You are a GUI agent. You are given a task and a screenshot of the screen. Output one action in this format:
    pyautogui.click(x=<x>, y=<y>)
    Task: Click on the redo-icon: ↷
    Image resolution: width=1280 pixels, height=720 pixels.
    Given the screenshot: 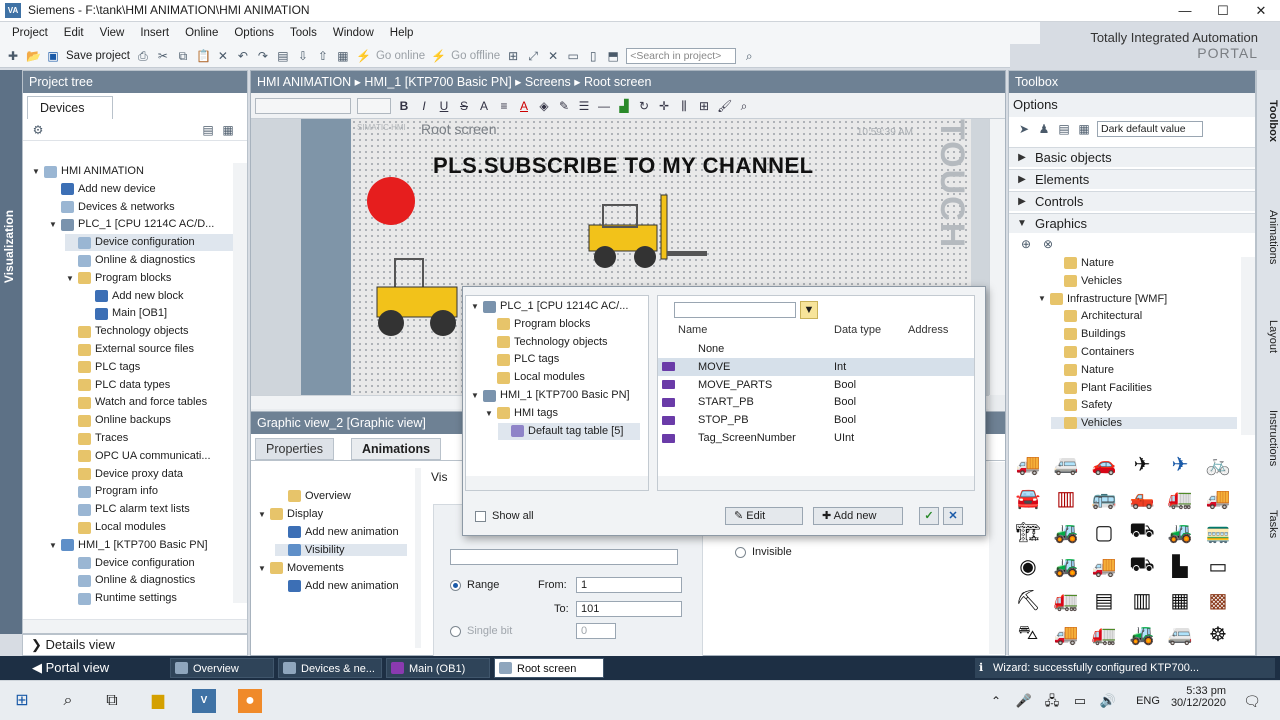 What is the action you would take?
    pyautogui.click(x=263, y=56)
    